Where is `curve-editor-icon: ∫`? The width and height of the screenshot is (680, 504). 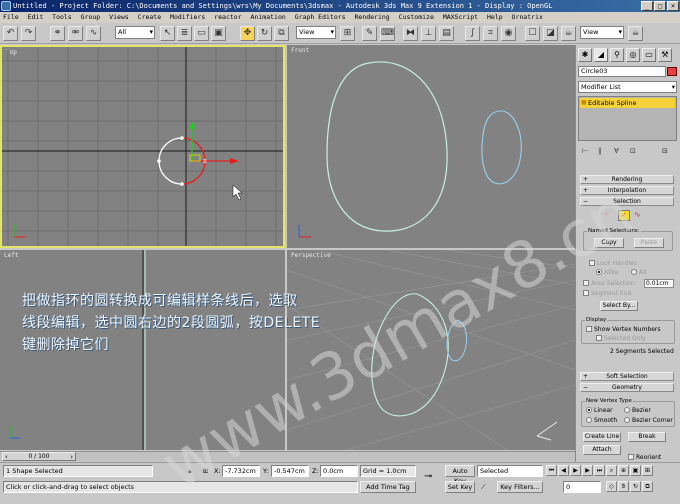
curve-editor-icon: ∫ is located at coordinates (472, 33).